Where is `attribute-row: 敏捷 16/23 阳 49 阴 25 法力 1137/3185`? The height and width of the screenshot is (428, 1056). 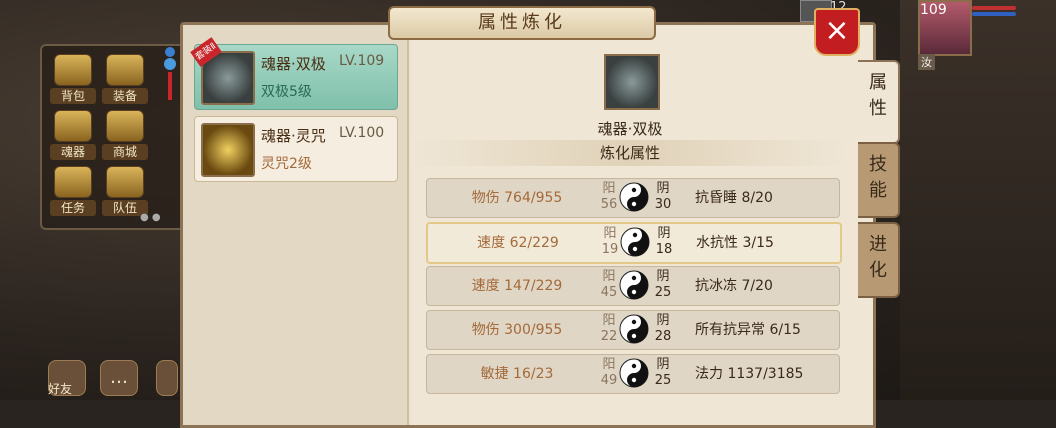
attribute-row: 敏捷 16/23 阳 49 阴 25 法力 1137/3185 is located at coordinates (633, 374).